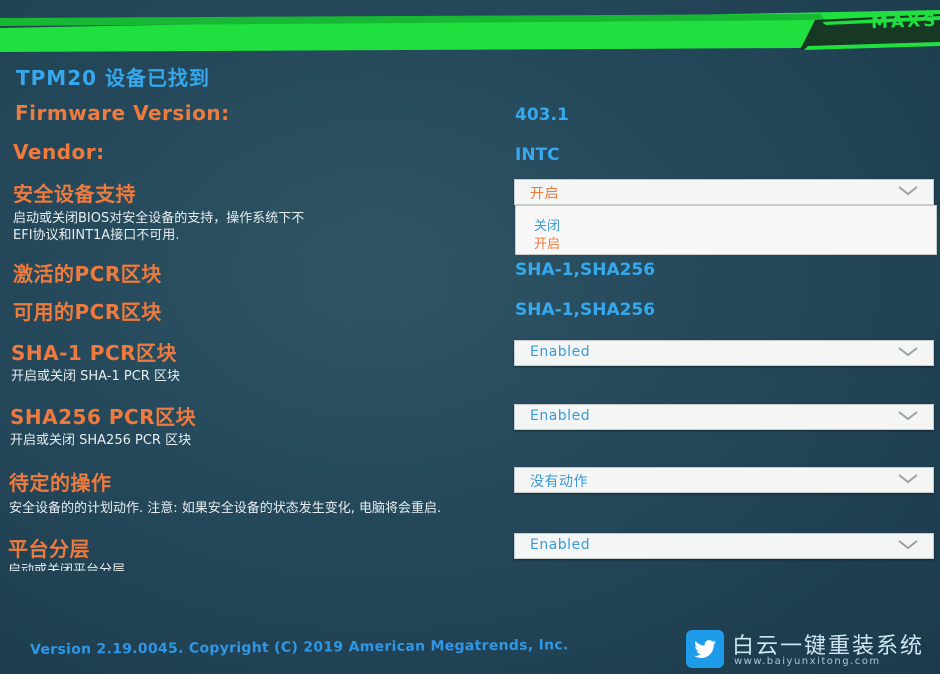 Image resolution: width=940 pixels, height=674 pixels. I want to click on active-pcr-label: 激活的PCR区块, so click(87, 274).